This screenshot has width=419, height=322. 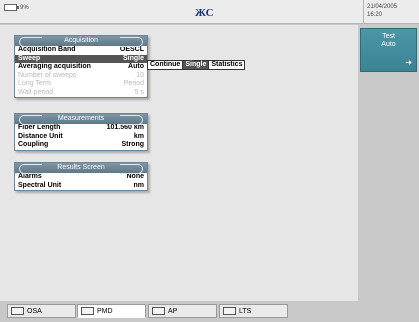 What do you see at coordinates (36, 92) in the screenshot?
I see `row-label: Wait period` at bounding box center [36, 92].